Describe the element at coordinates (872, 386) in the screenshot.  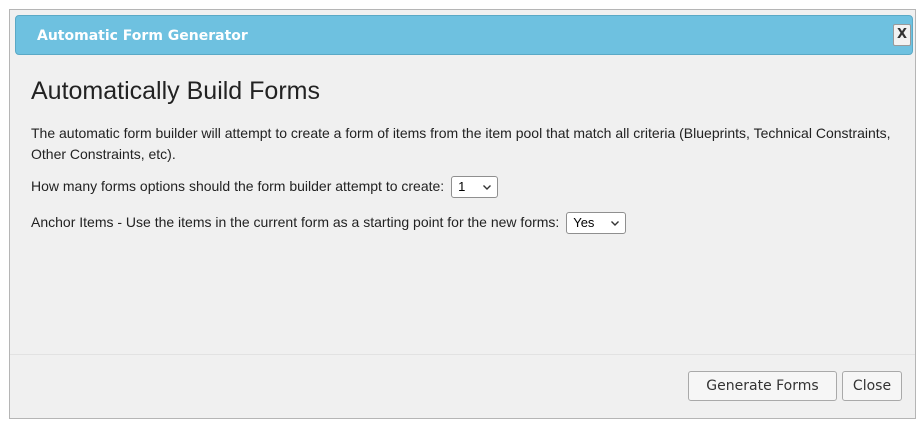
I see `close-button: Close` at that location.